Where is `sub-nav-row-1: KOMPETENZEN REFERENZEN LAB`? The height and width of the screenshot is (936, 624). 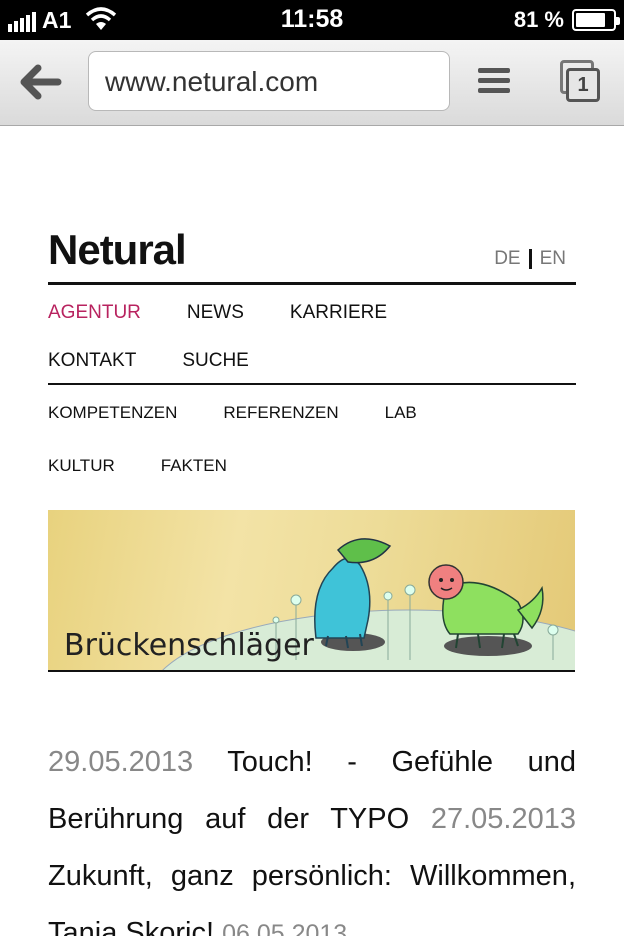
sub-nav-row-1: KOMPETENZEN REFERENZEN LAB is located at coordinates (312, 413).